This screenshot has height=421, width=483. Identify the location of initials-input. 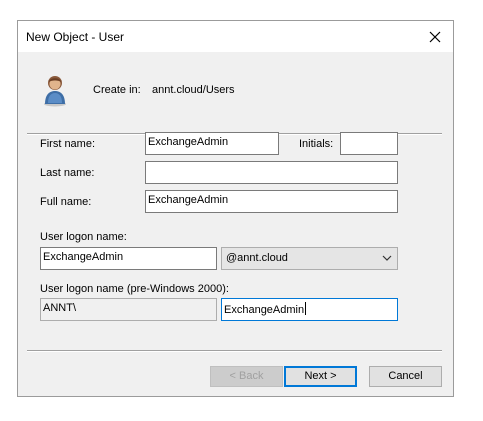
(369, 143).